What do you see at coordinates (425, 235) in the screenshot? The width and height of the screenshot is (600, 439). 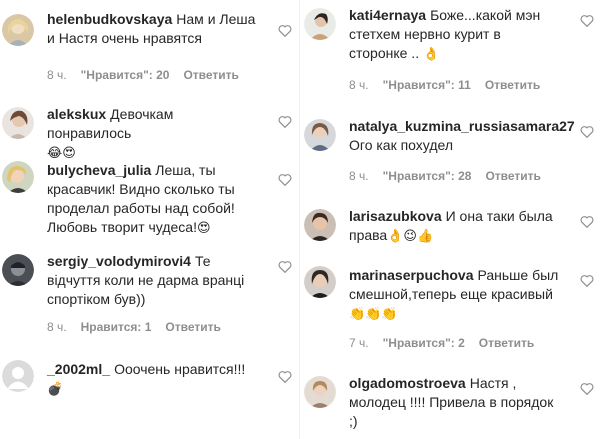 I see `emoji-icon: 👍` at bounding box center [425, 235].